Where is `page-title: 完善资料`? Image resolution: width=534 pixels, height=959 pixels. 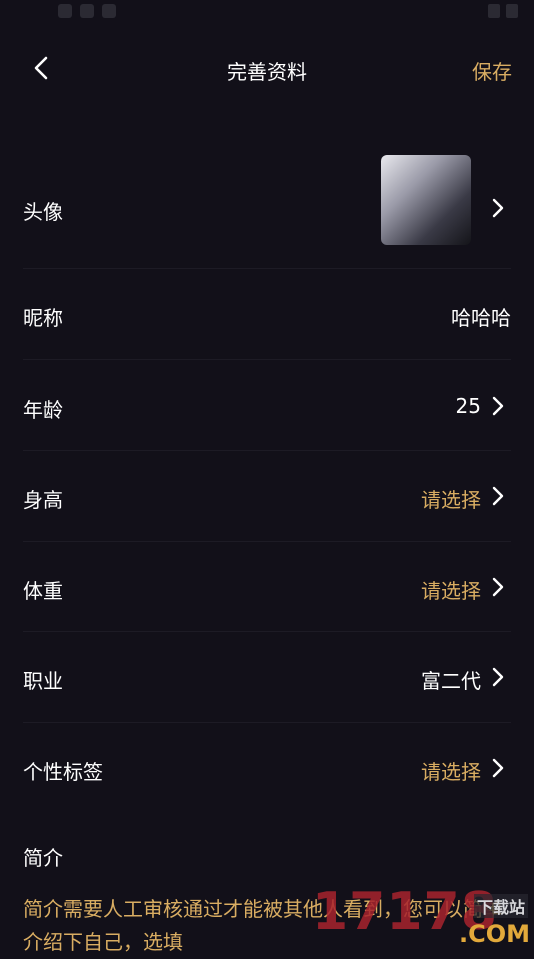
page-title: 完善资料 is located at coordinates (267, 72).